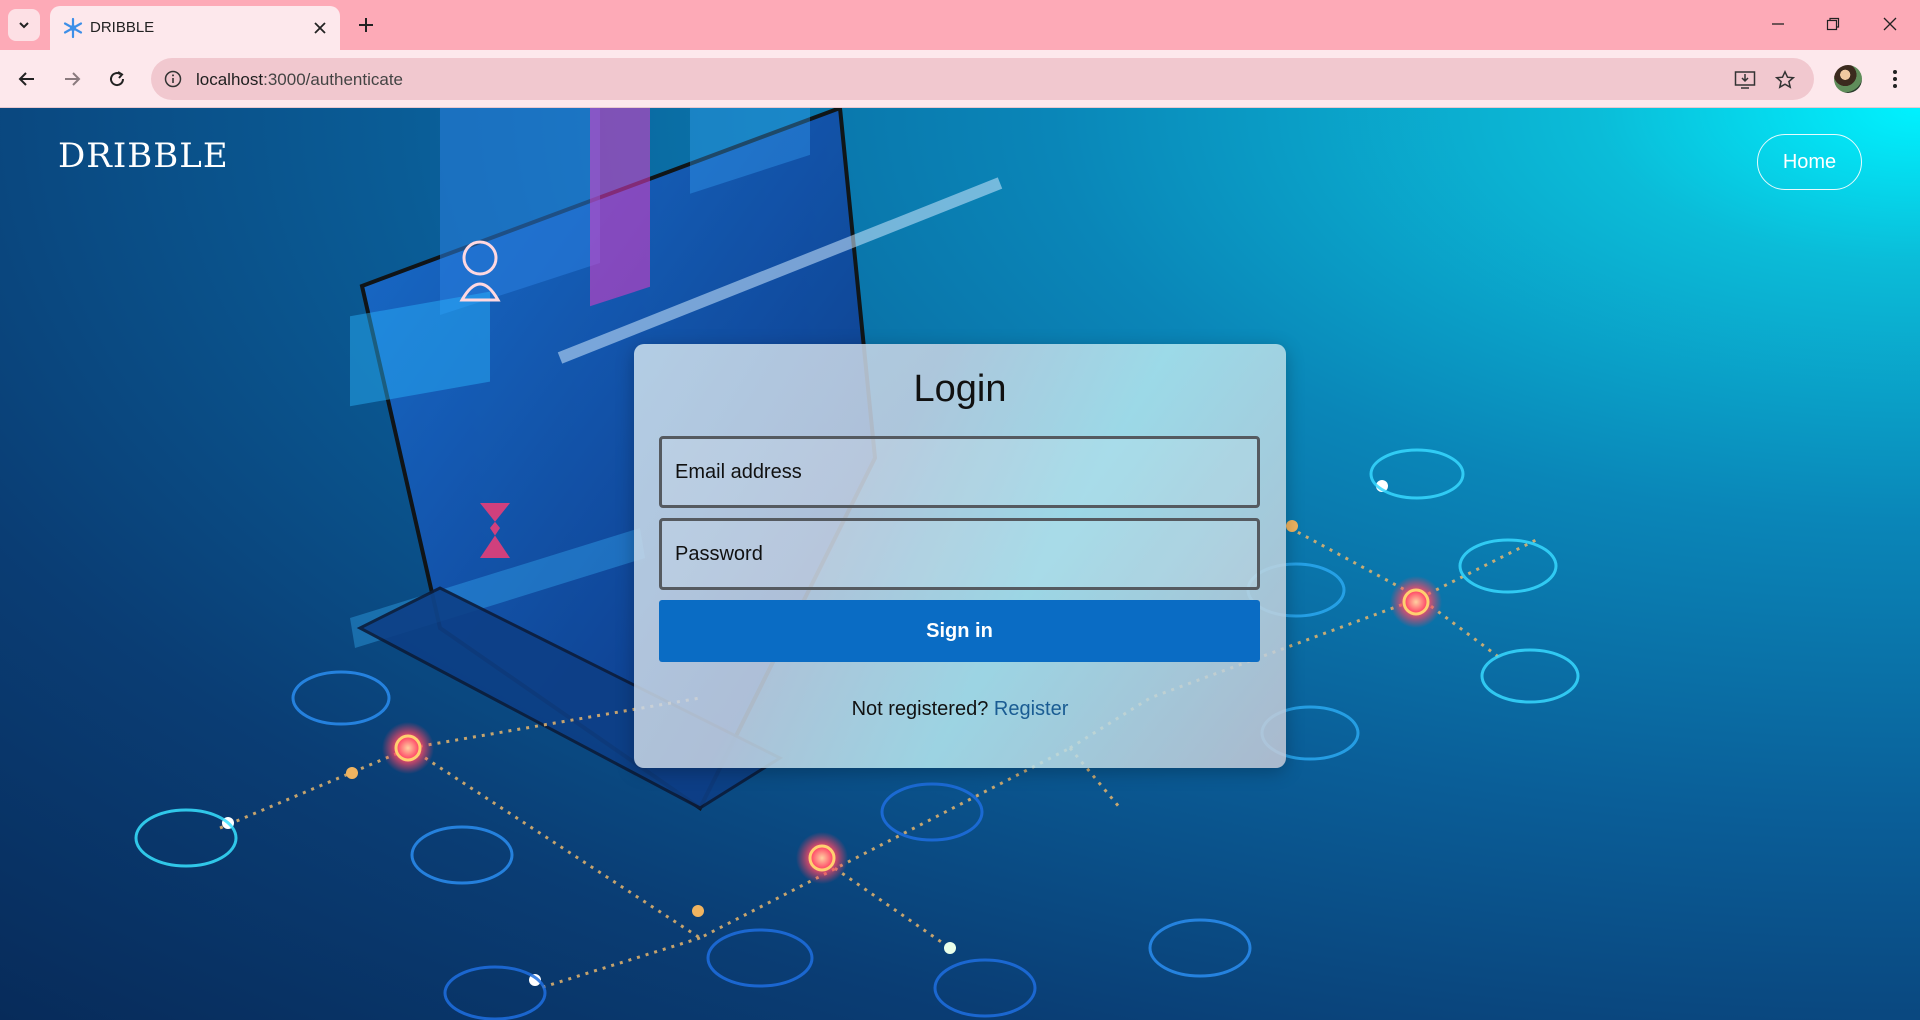 The width and height of the screenshot is (1920, 1020). I want to click on reload-icon, so click(117, 79).